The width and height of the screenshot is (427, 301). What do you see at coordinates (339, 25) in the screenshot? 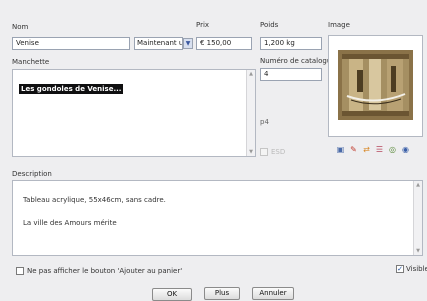
I see `image-label: Image` at bounding box center [339, 25].